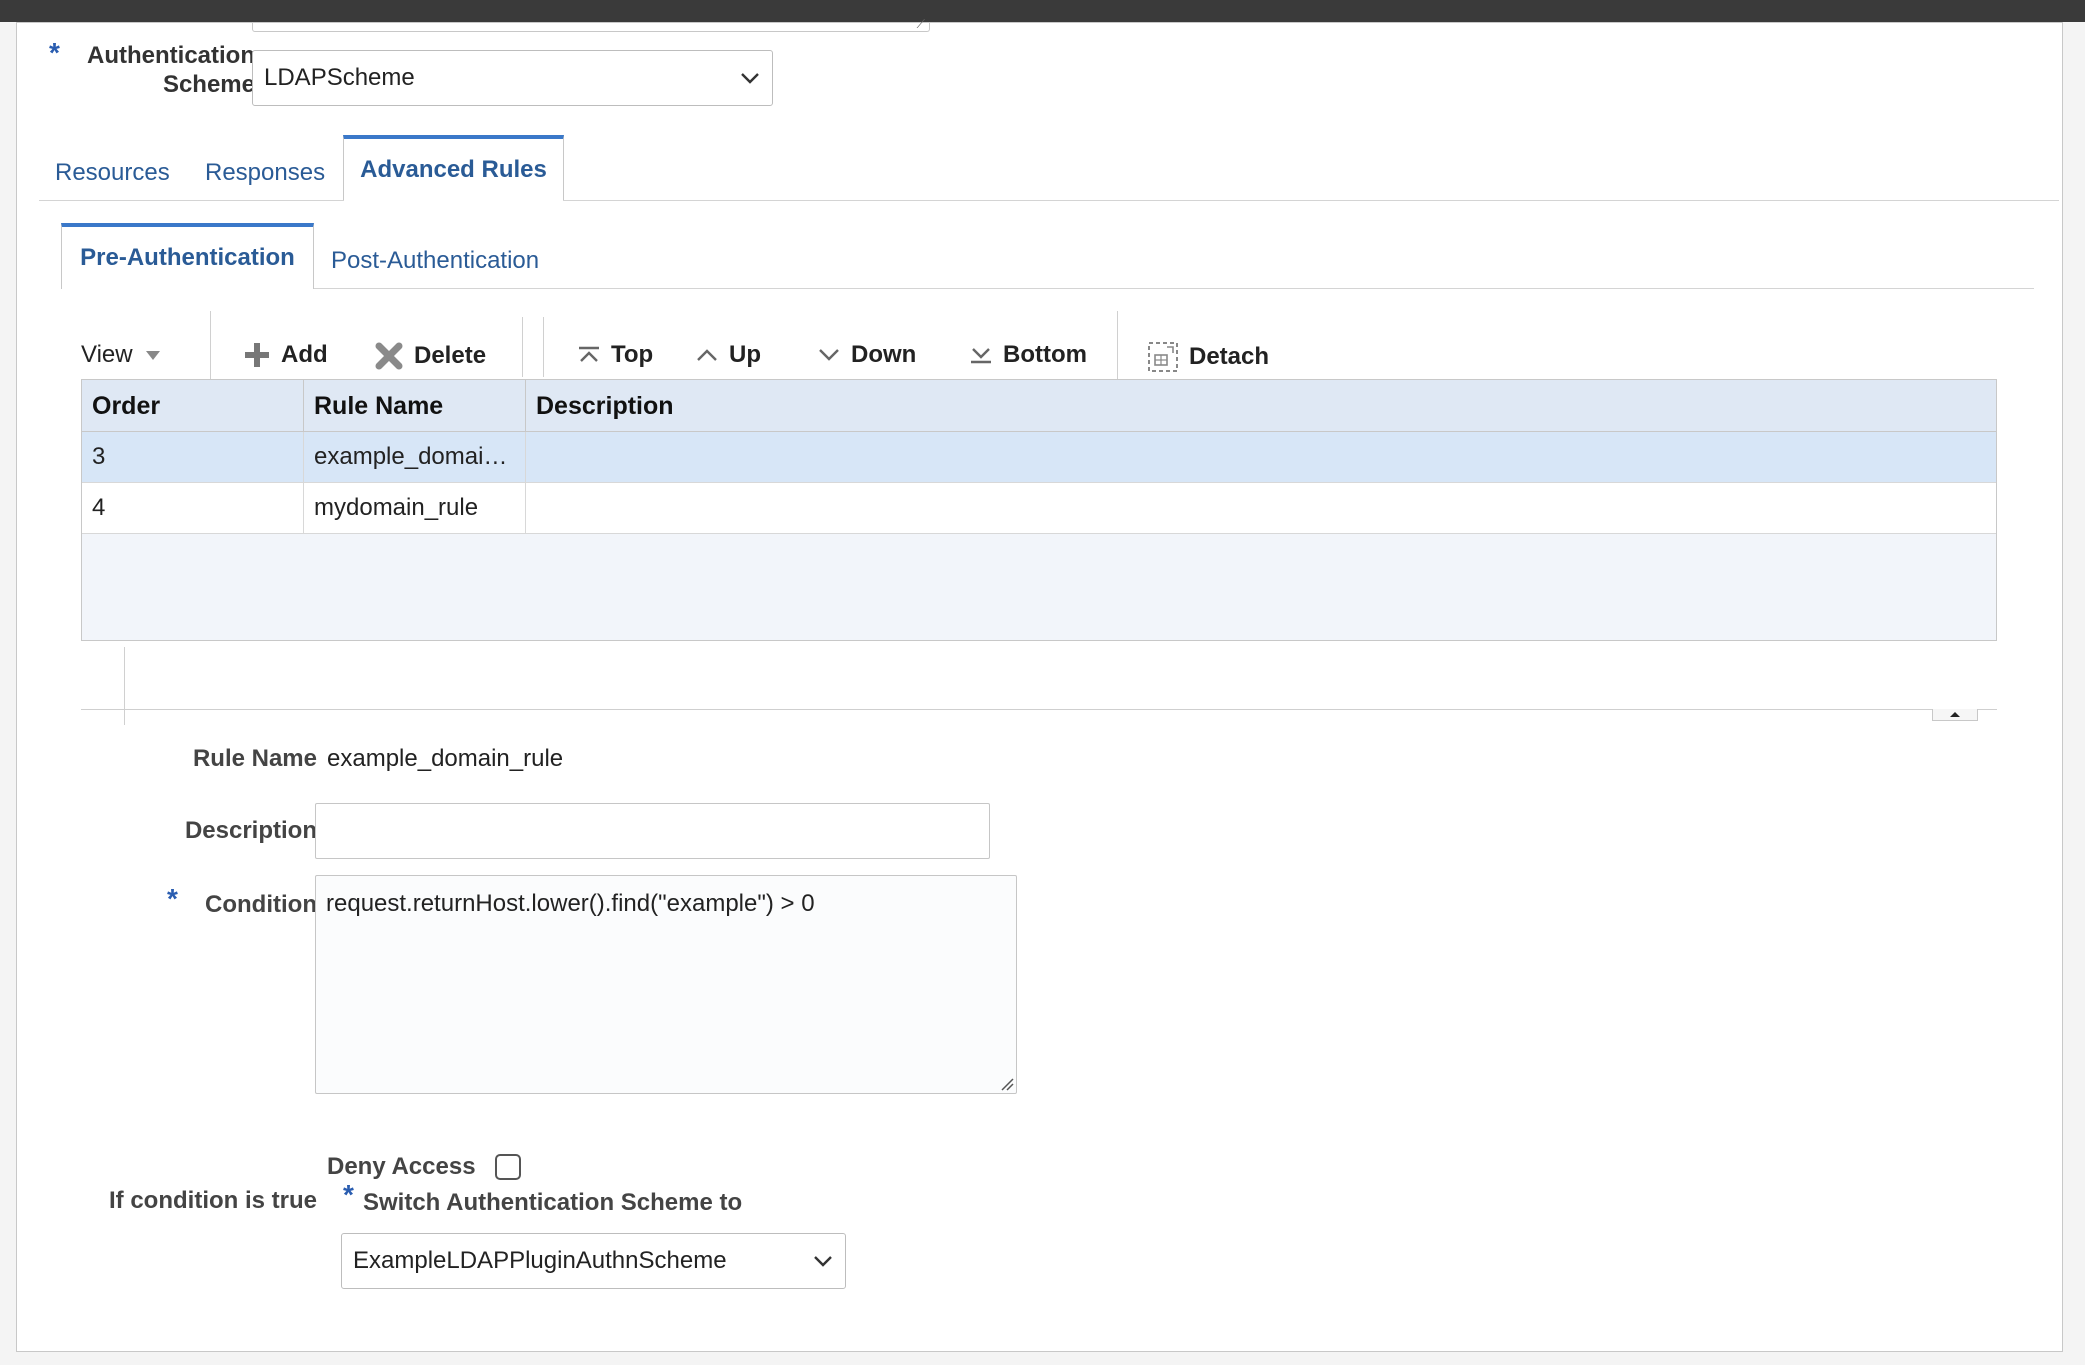 The image size is (2085, 1365). Describe the element at coordinates (728, 355) in the screenshot. I see `move-up-button: Up` at that location.